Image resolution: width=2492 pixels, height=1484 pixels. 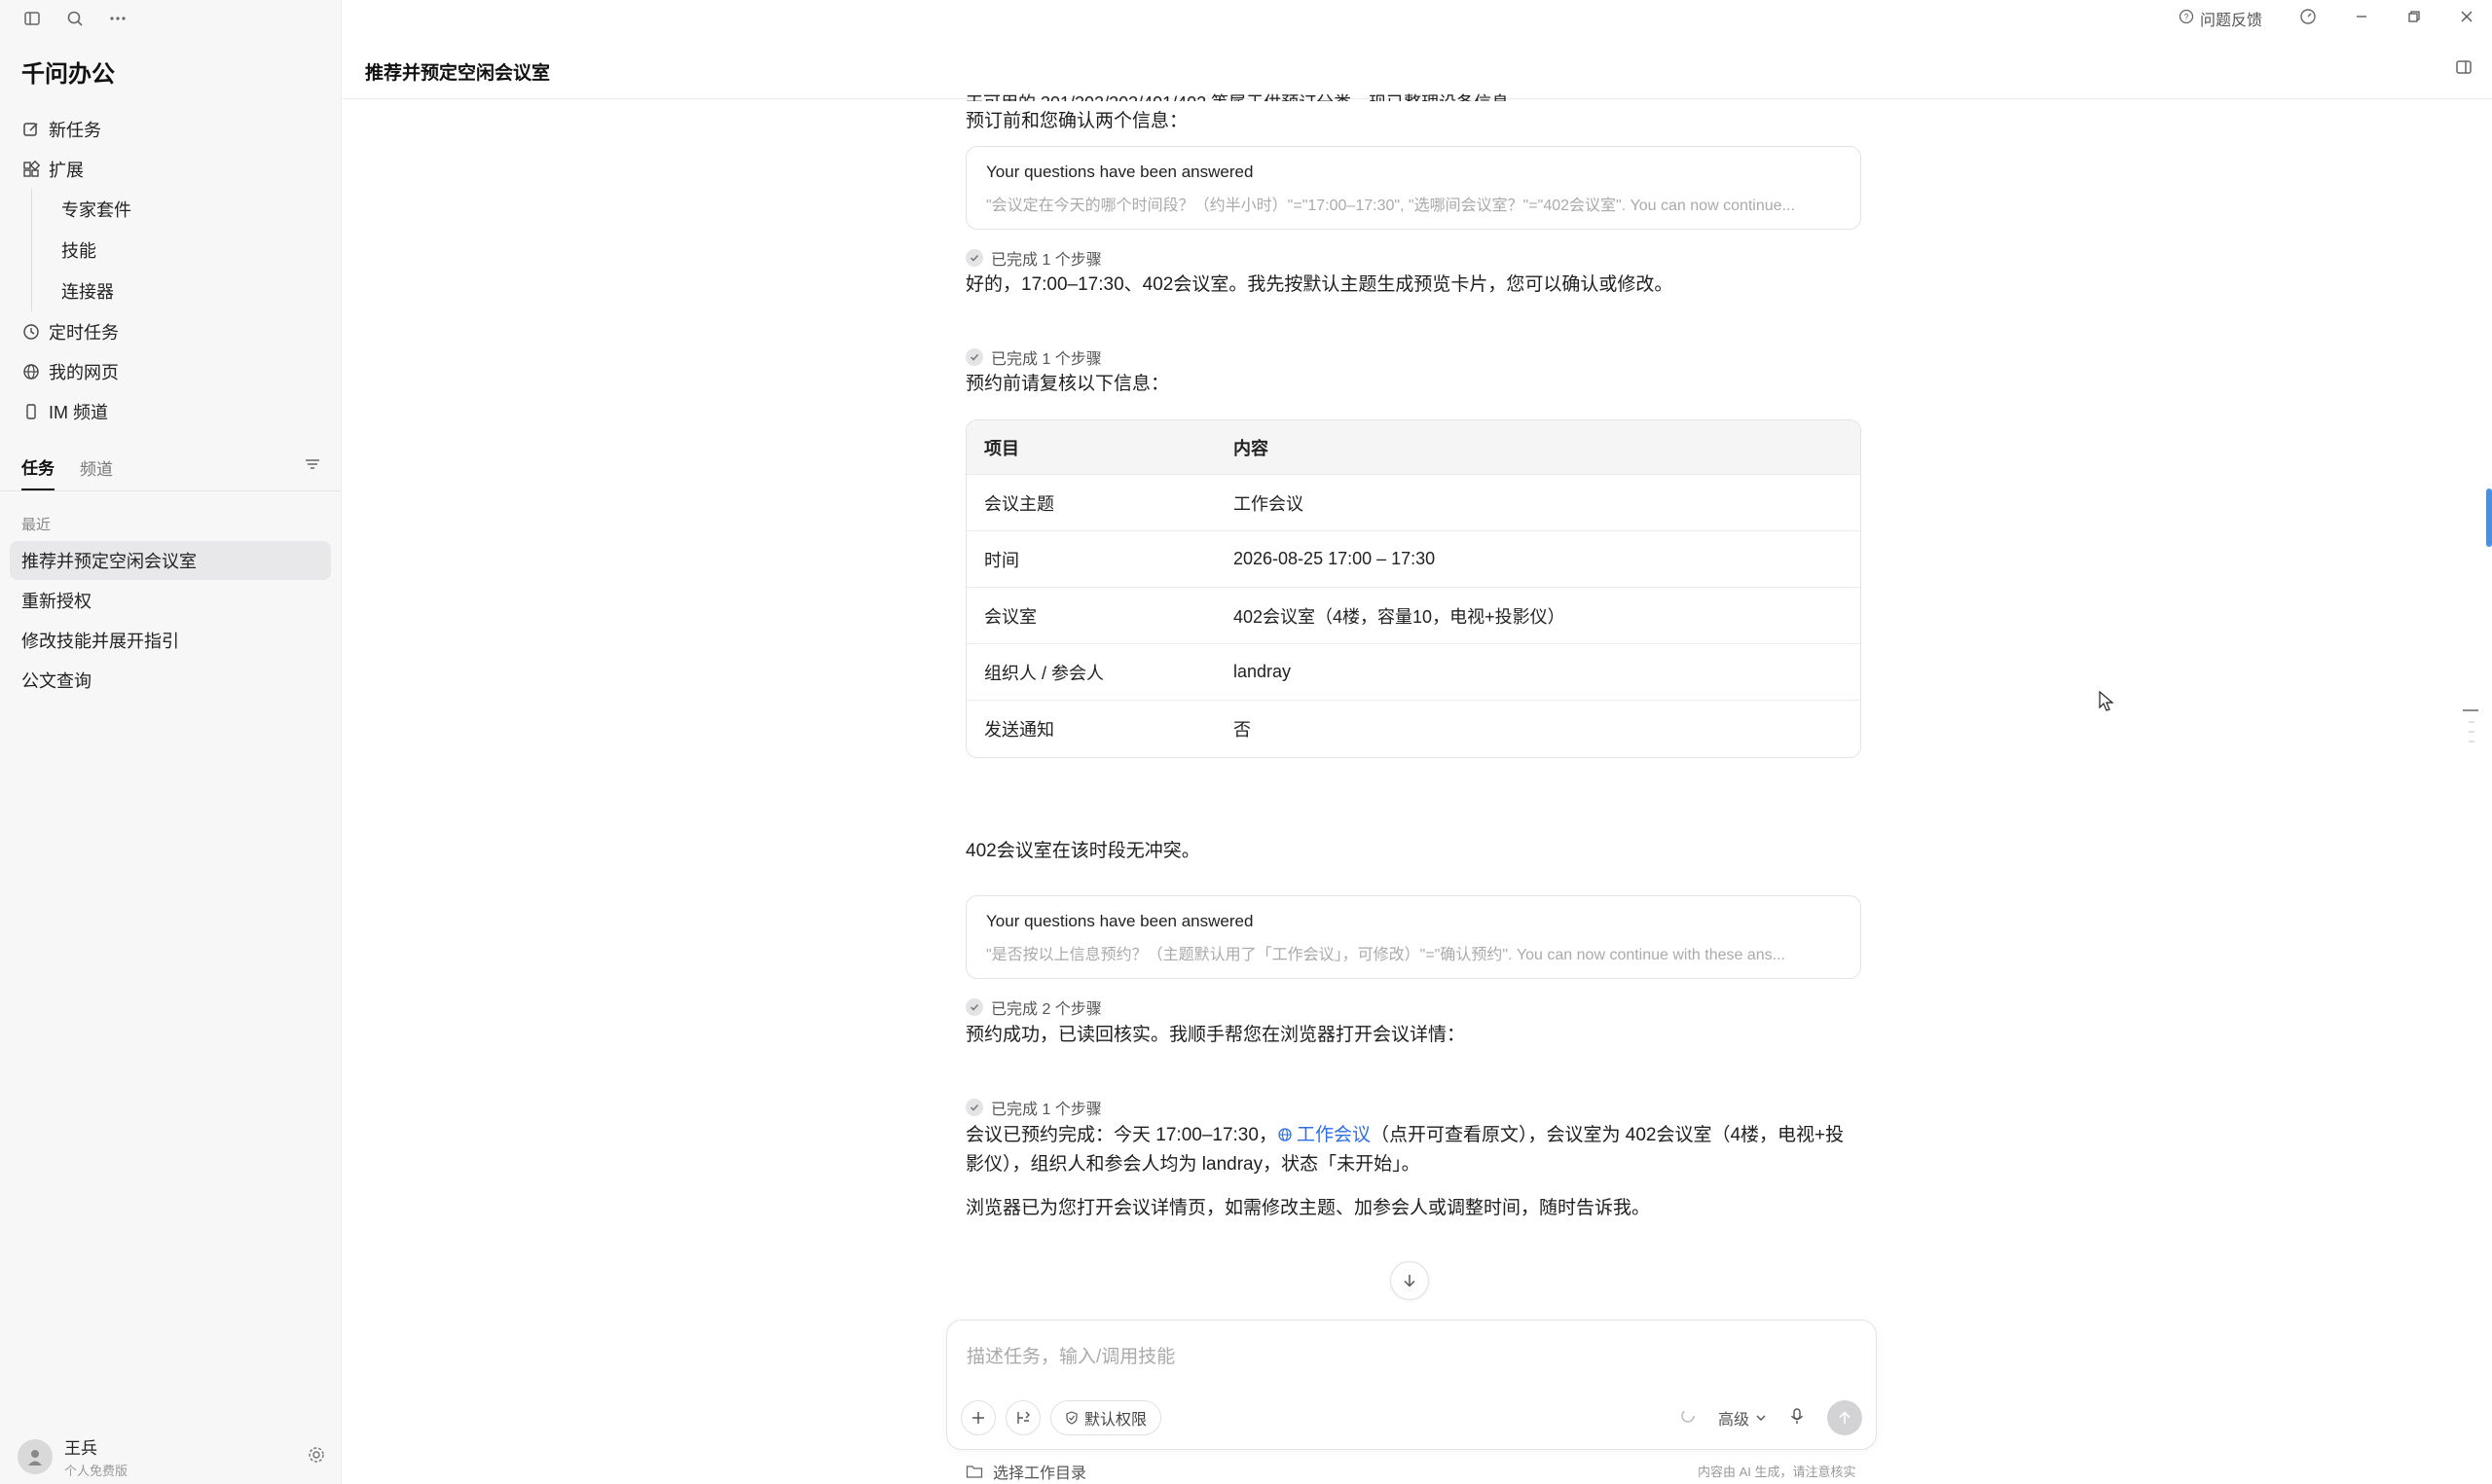 What do you see at coordinates (96, 472) in the screenshot?
I see `tab-channels: 频道` at bounding box center [96, 472].